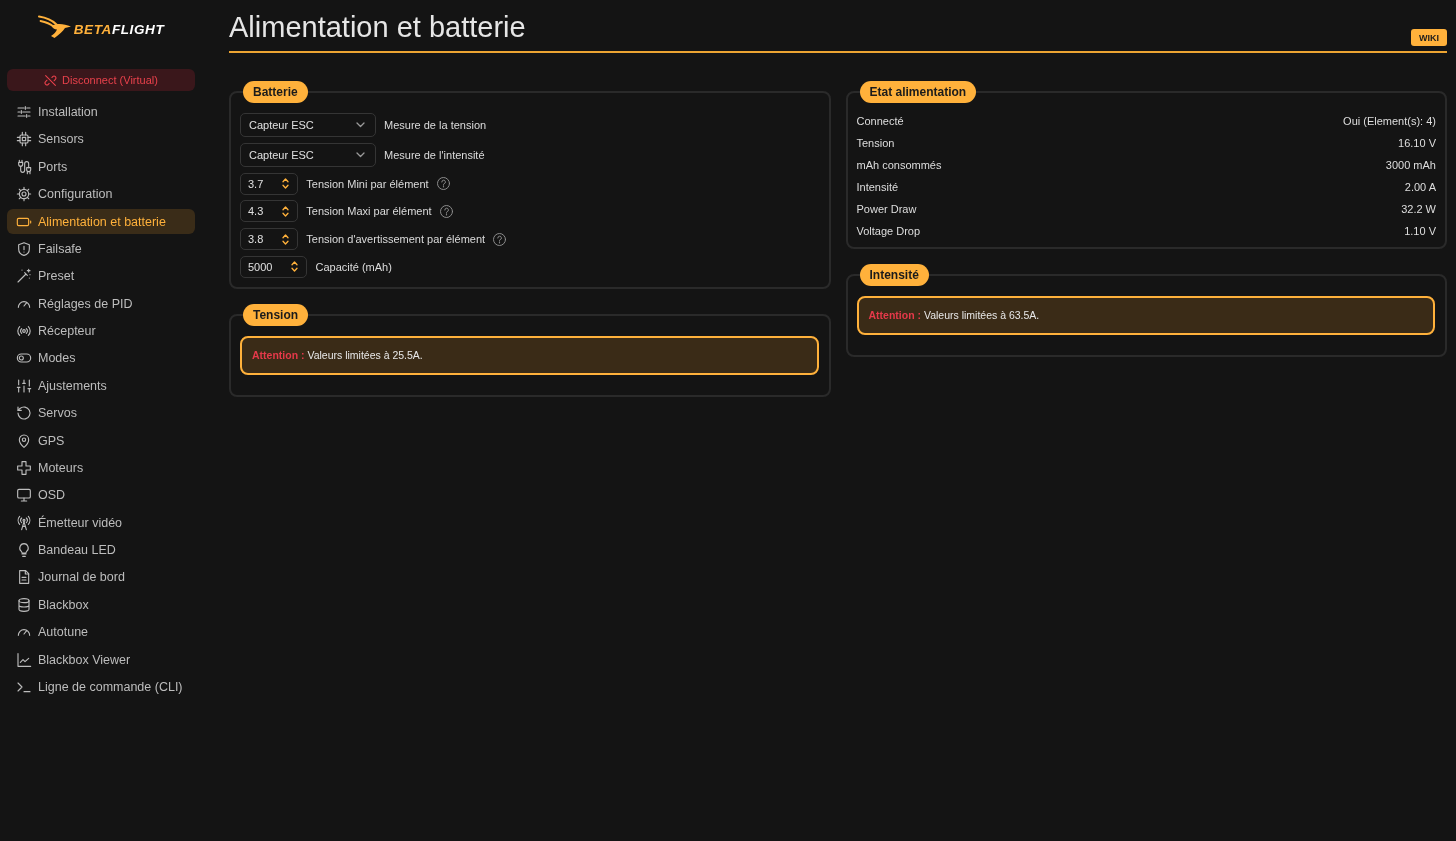 The width and height of the screenshot is (1456, 841). I want to click on field-label: Tension Mini par élément, so click(367, 183).